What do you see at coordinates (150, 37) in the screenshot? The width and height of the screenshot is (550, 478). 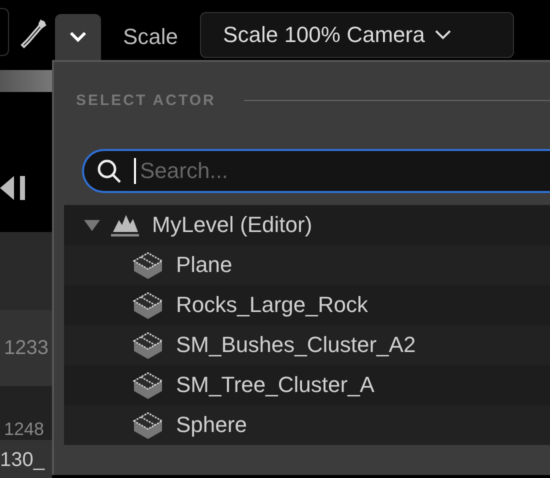 I see `scale-label: Scale` at bounding box center [150, 37].